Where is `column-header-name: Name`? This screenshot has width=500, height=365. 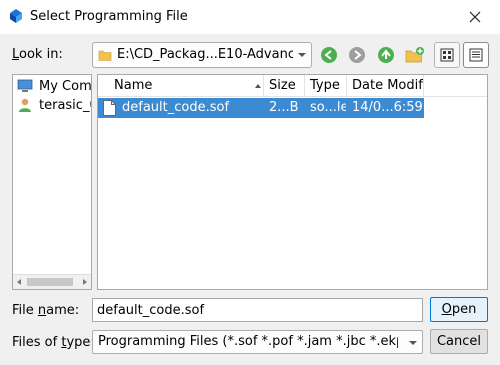 column-header-name: Name is located at coordinates (181, 86).